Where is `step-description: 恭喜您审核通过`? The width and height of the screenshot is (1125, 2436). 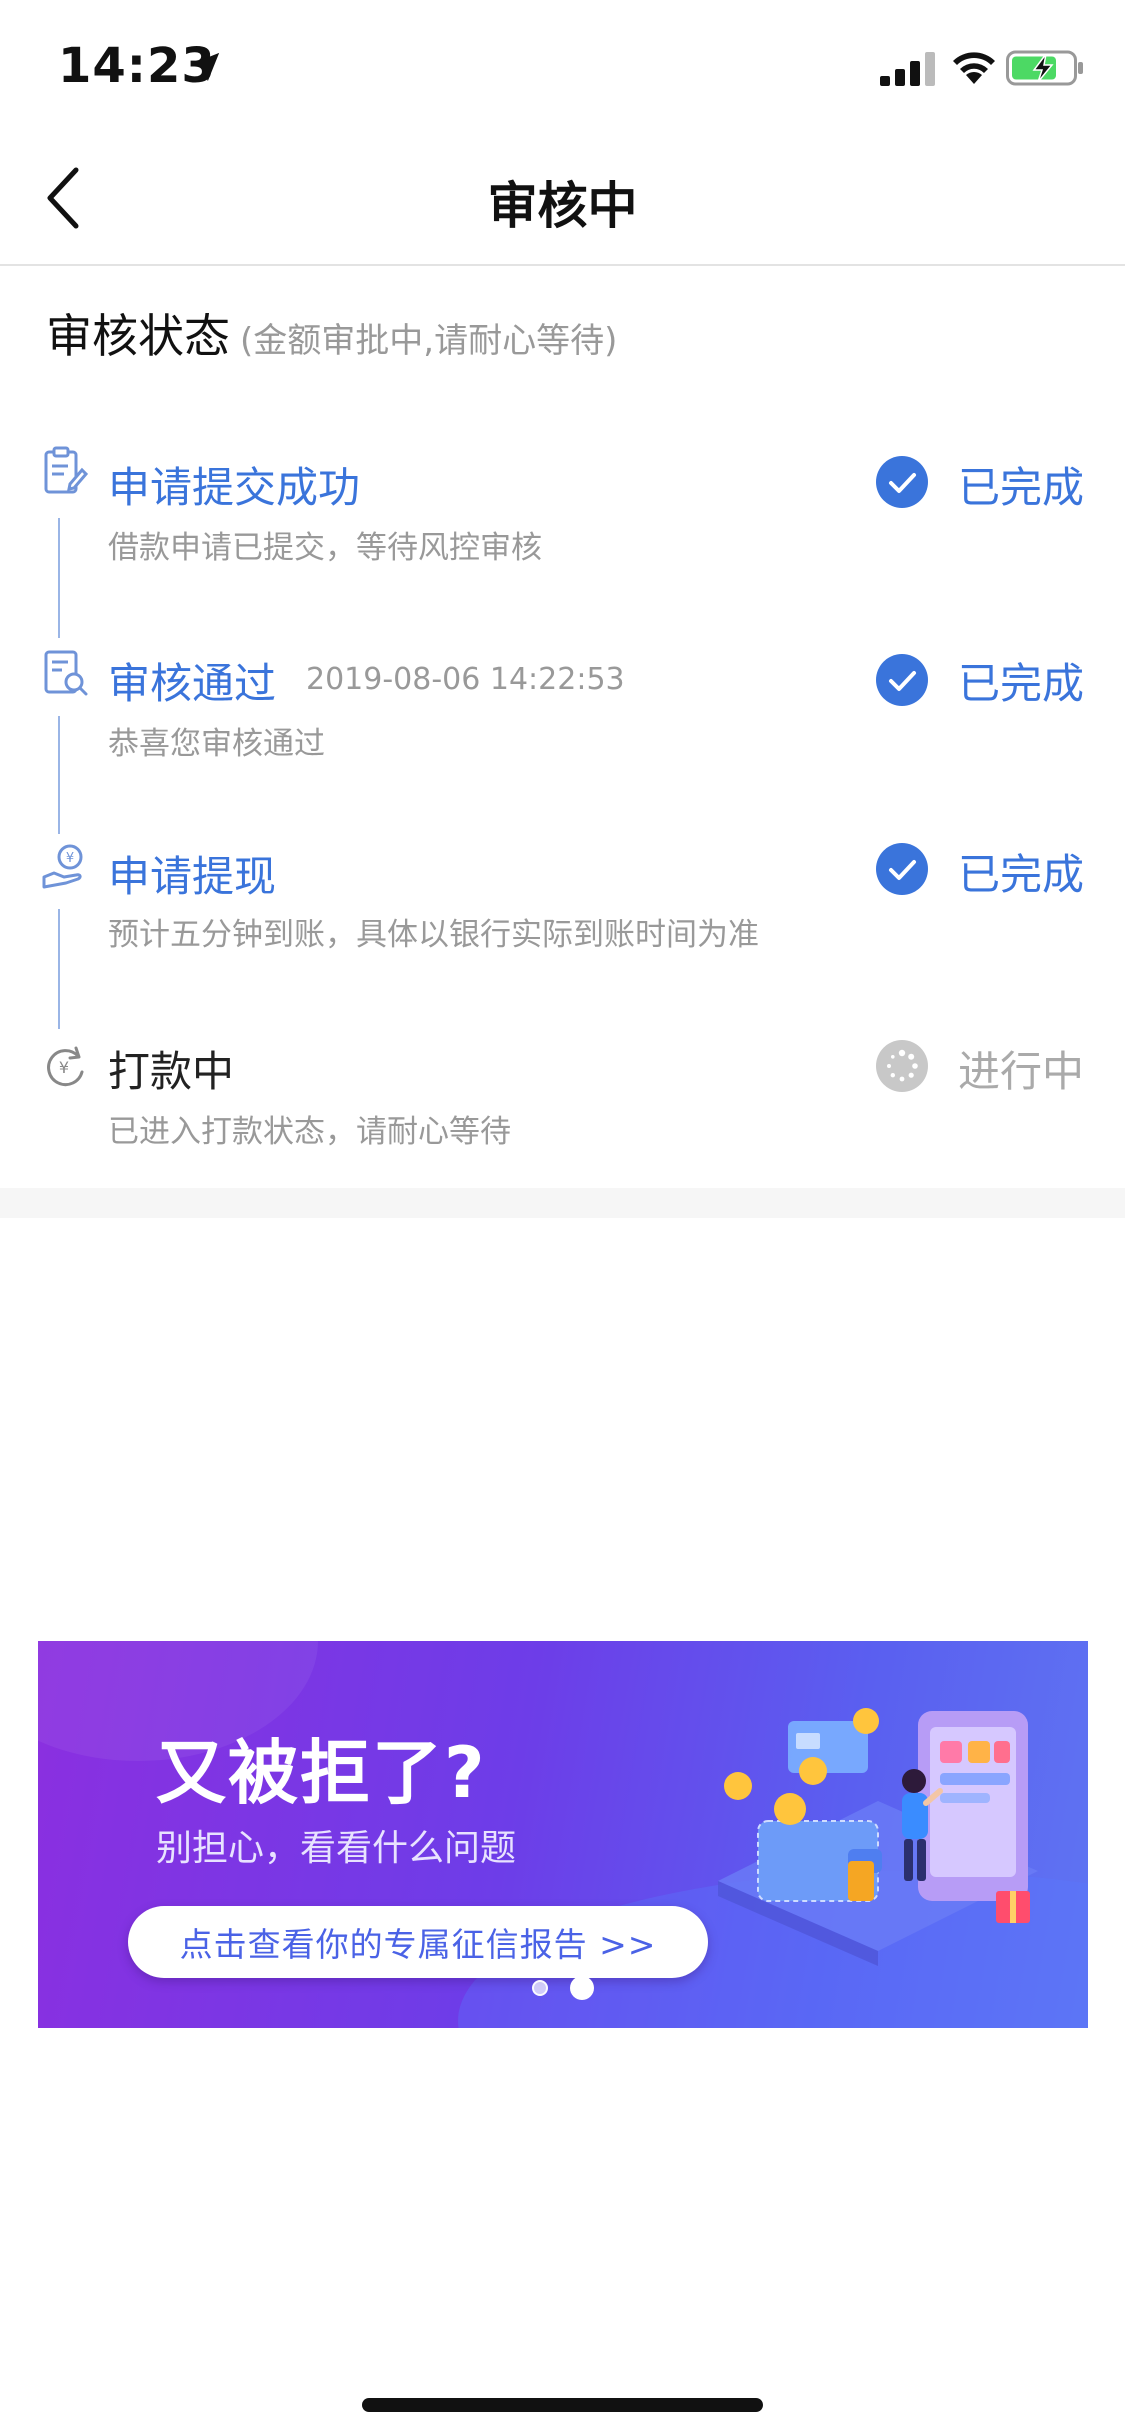 step-description: 恭喜您审核通过 is located at coordinates (216, 744).